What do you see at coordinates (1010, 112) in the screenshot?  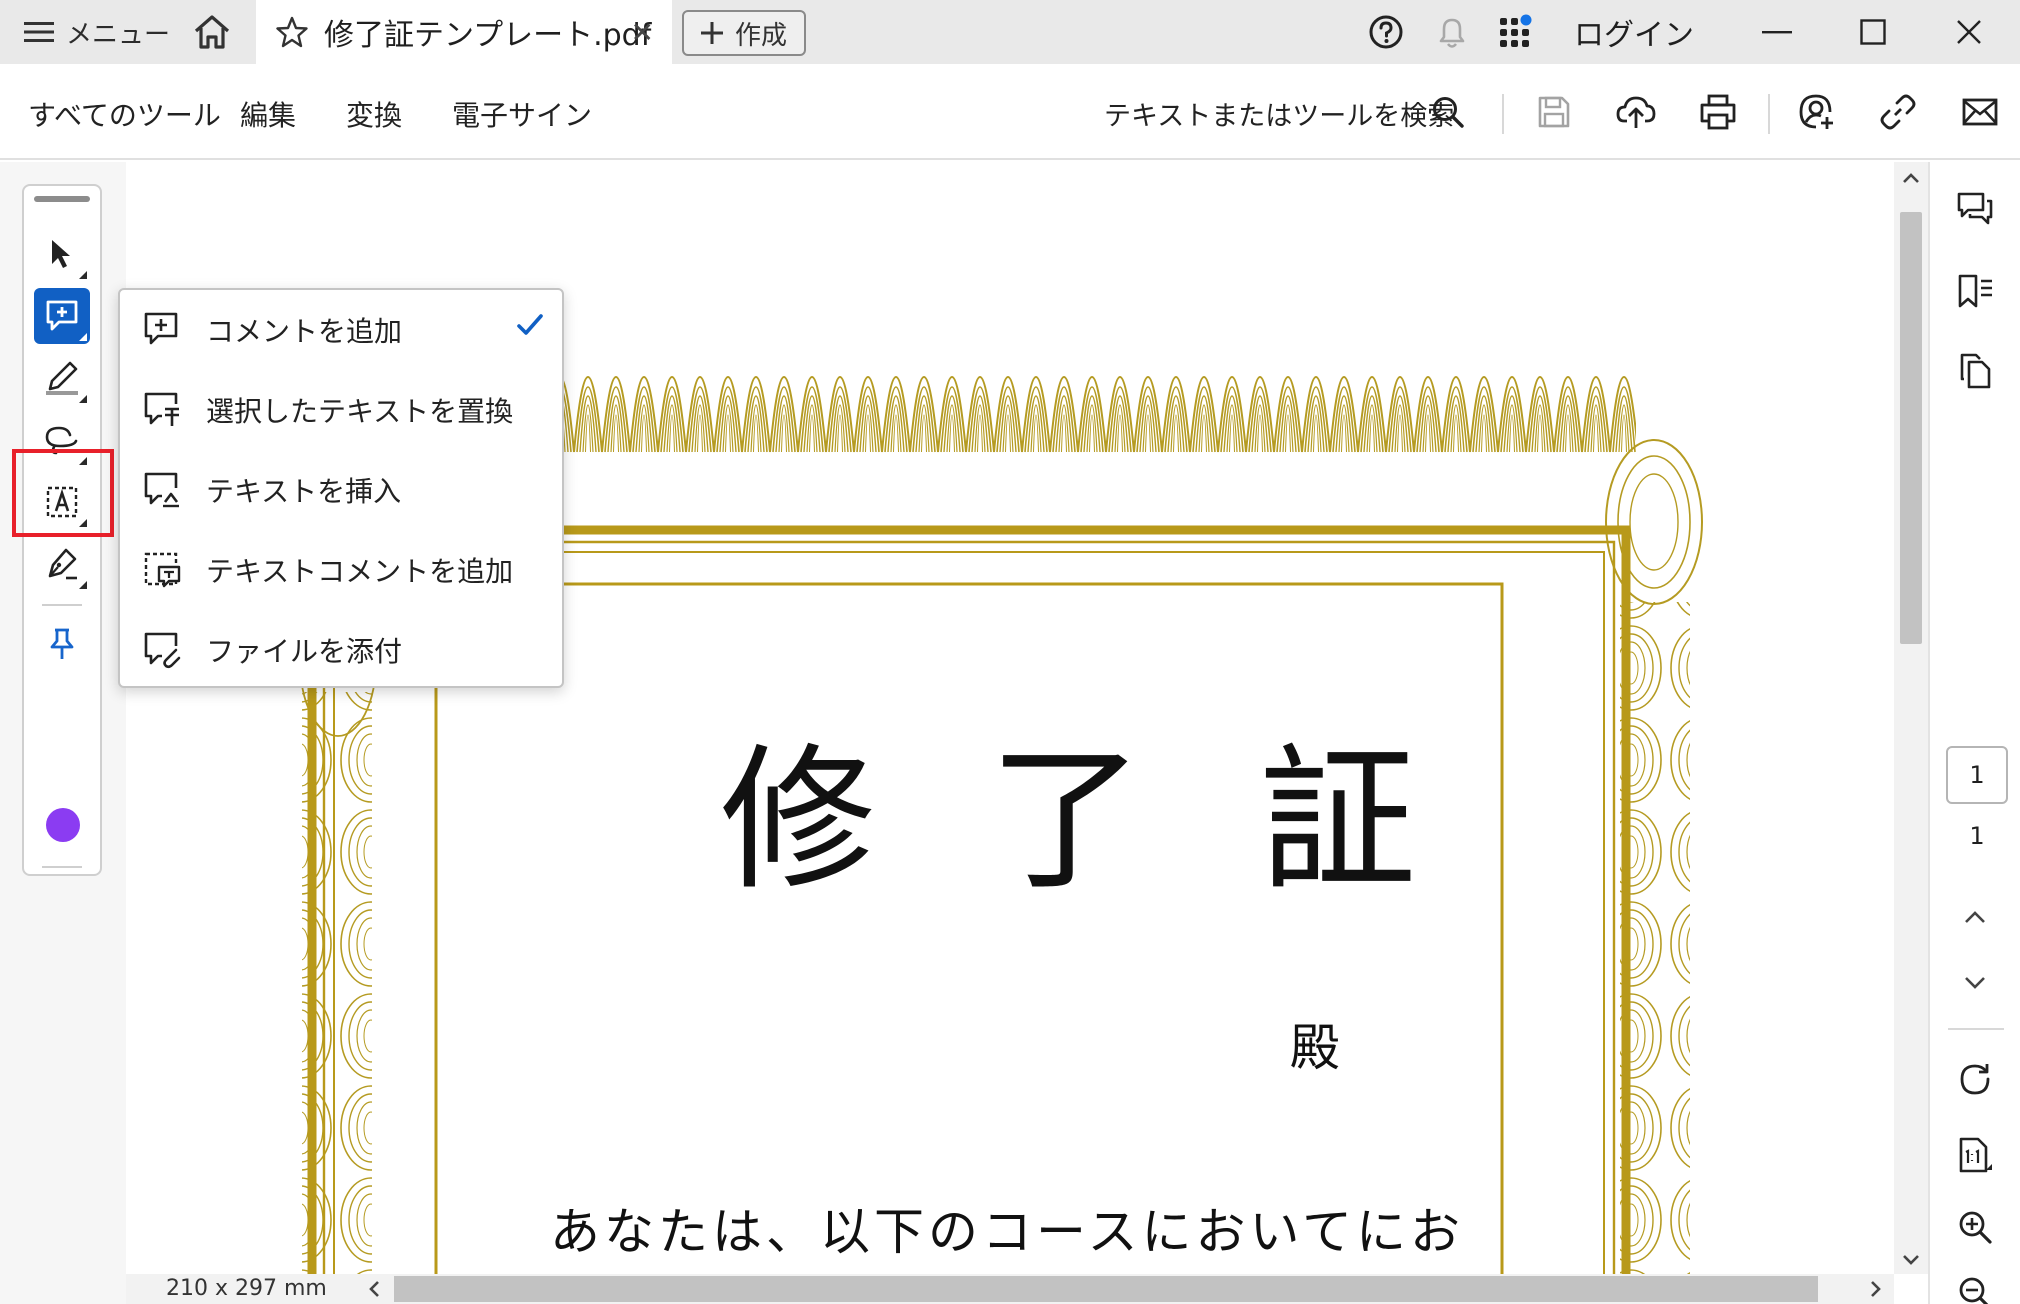 I see `main-toolbar: すべてのツール 編集 変換 電子サイン テキストまたはツールを検索` at bounding box center [1010, 112].